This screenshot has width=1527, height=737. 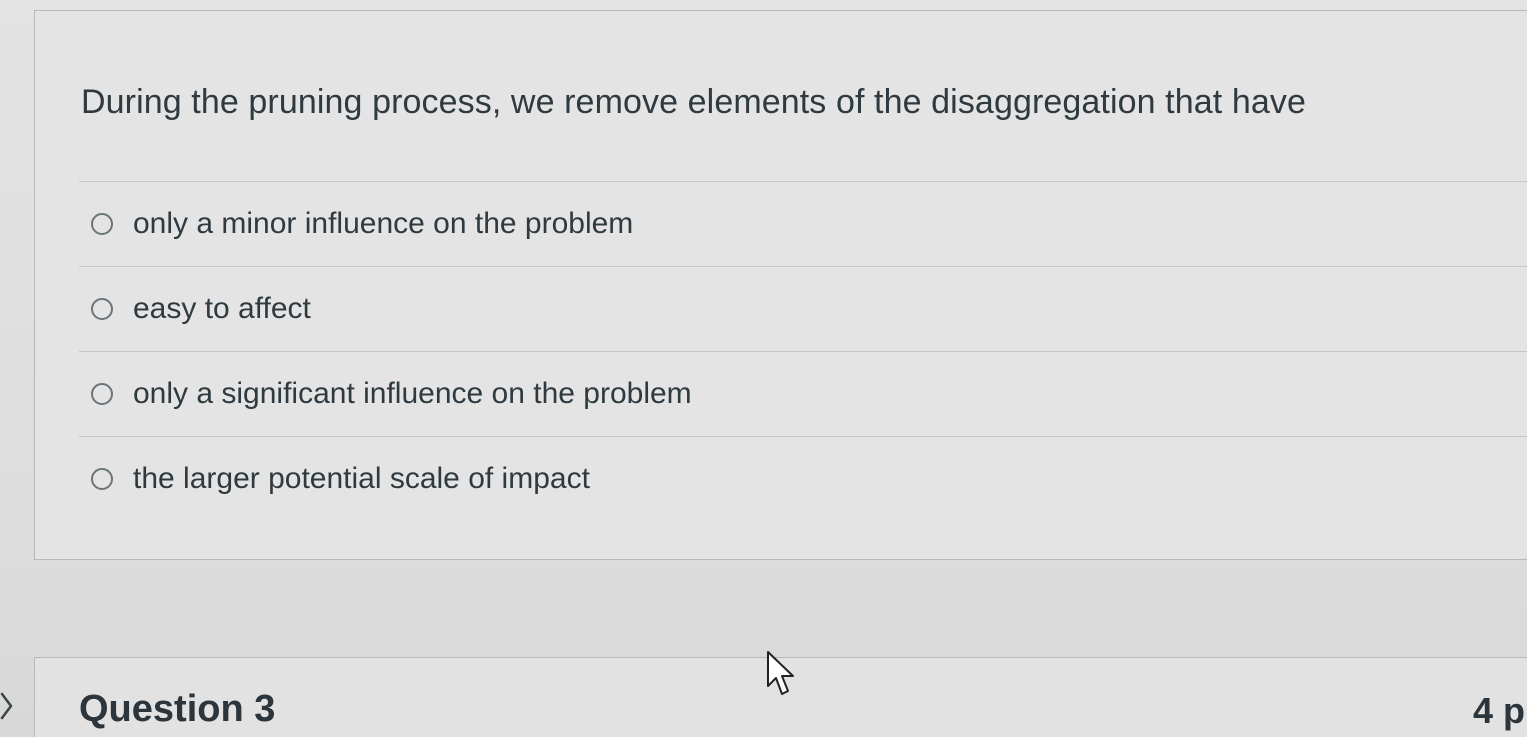 I want to click on answer-option: only a minor influence on the problem, so click(x=803, y=223).